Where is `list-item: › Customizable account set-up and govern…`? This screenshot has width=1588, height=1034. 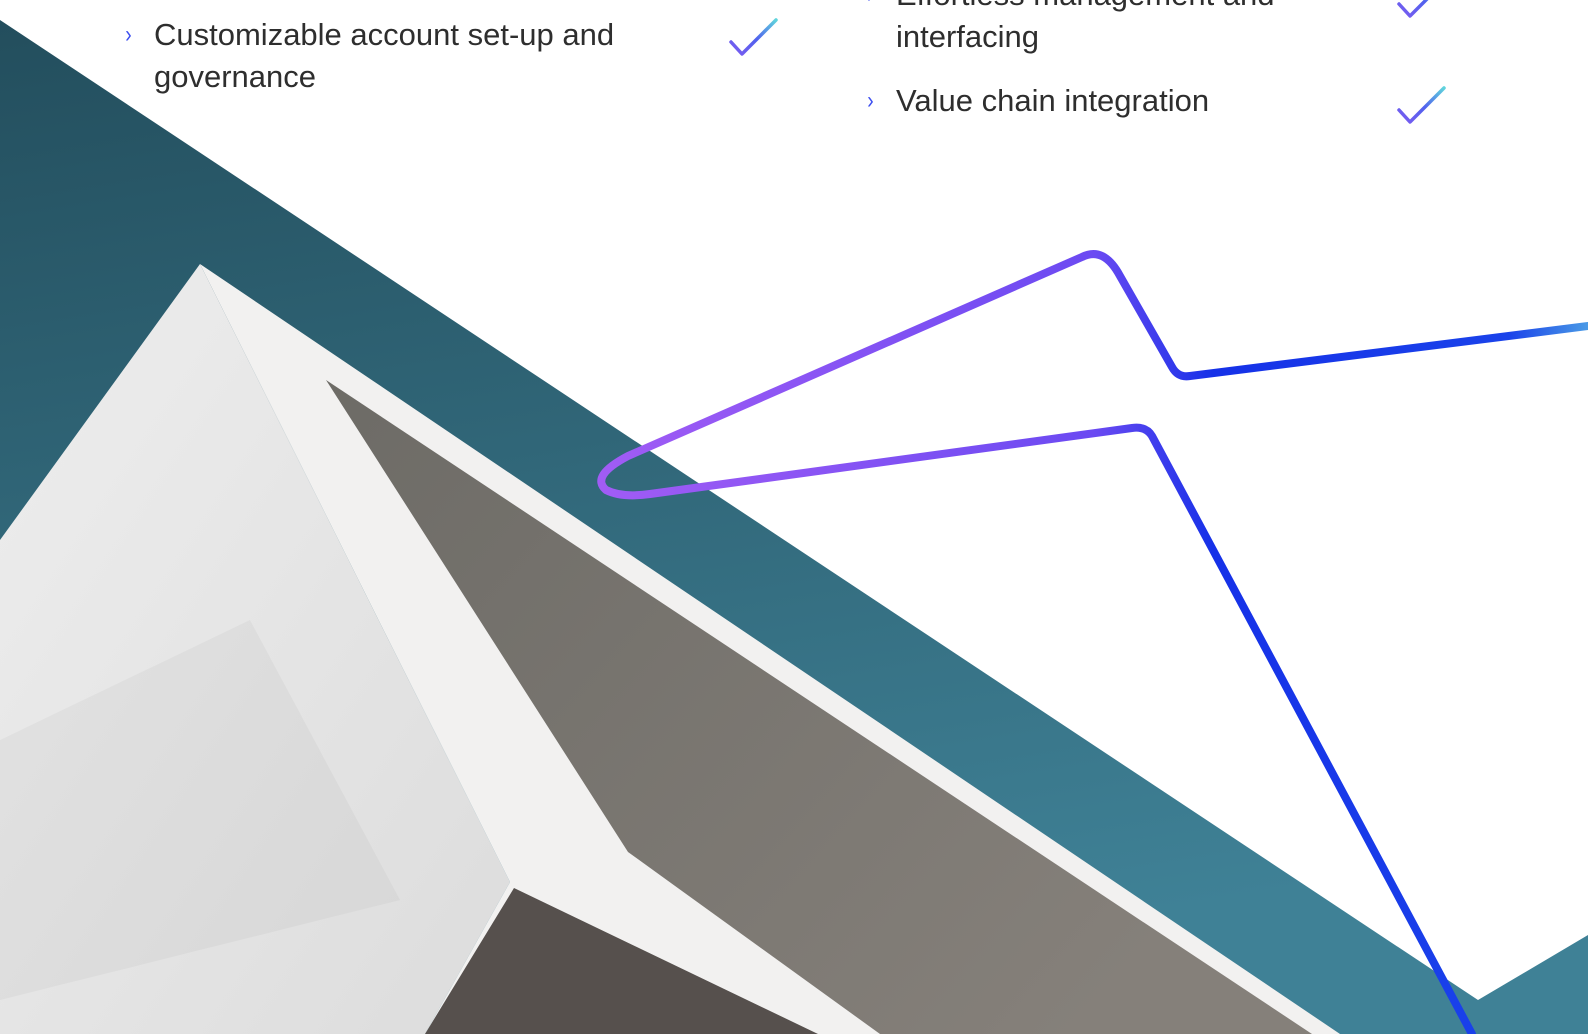 list-item: › Customizable account set-up and govern… is located at coordinates (452, 56).